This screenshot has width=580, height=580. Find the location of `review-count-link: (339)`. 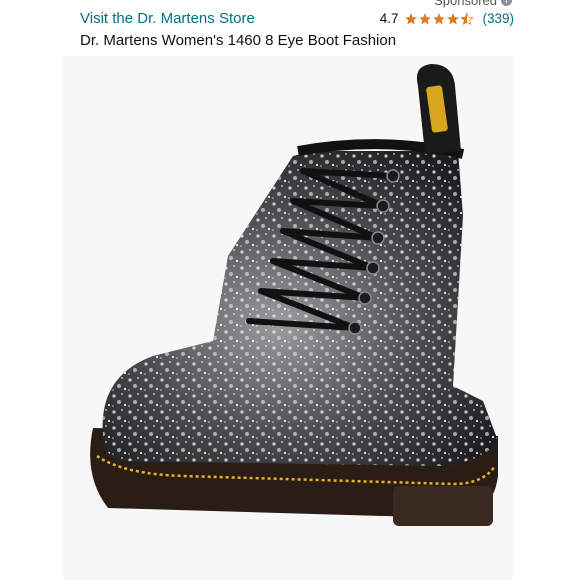

review-count-link: (339) is located at coordinates (498, 18).